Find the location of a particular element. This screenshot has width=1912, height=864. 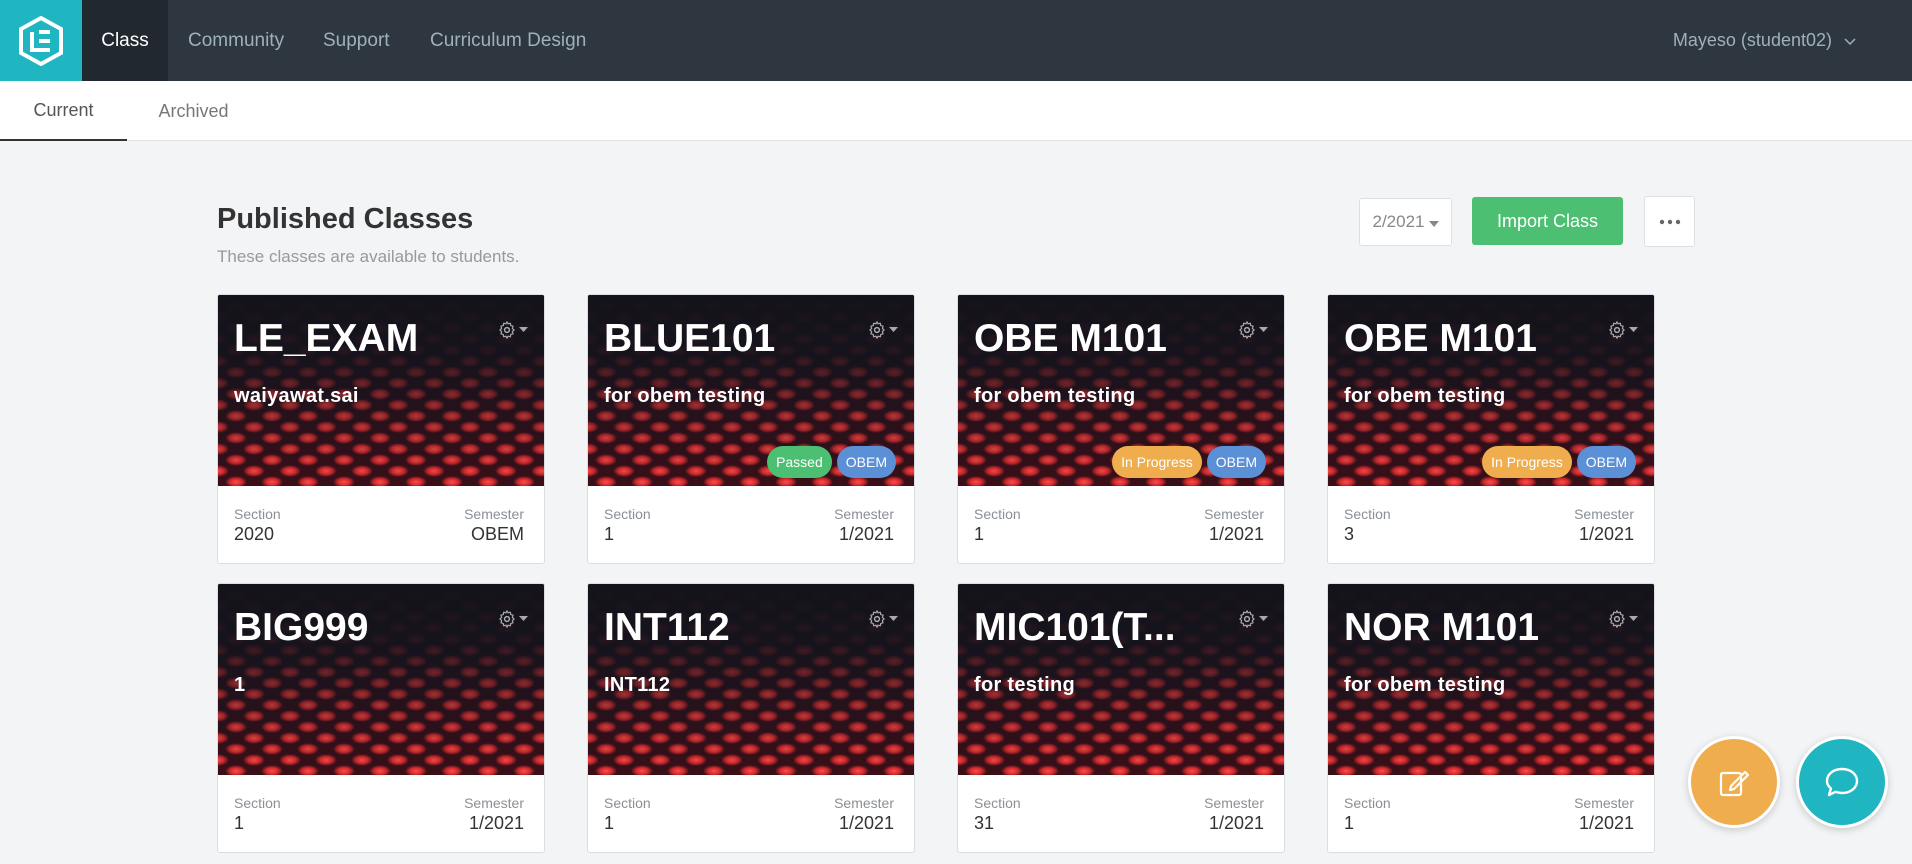

tab-archived: Archived is located at coordinates (193, 111).